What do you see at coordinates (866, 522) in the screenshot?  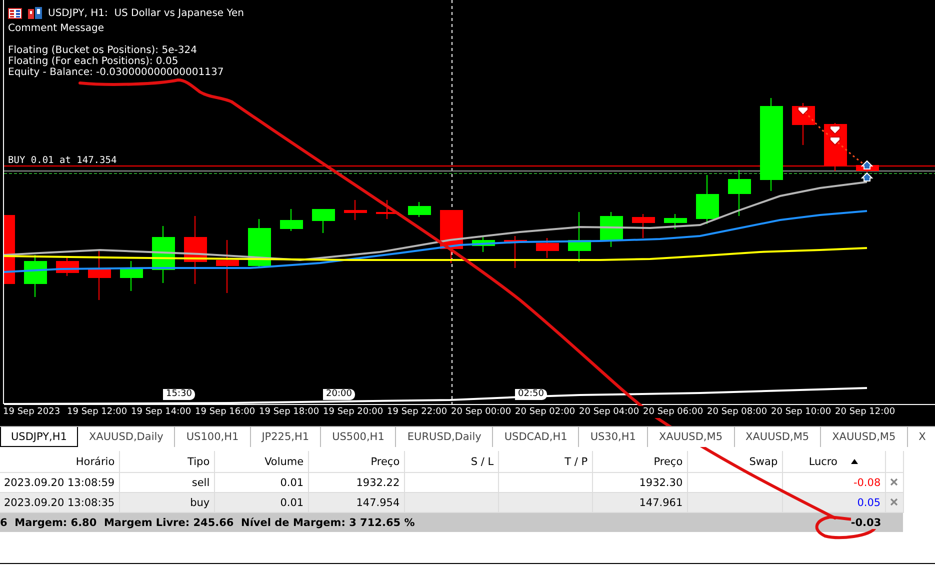 I see `total-profit: -0.03` at bounding box center [866, 522].